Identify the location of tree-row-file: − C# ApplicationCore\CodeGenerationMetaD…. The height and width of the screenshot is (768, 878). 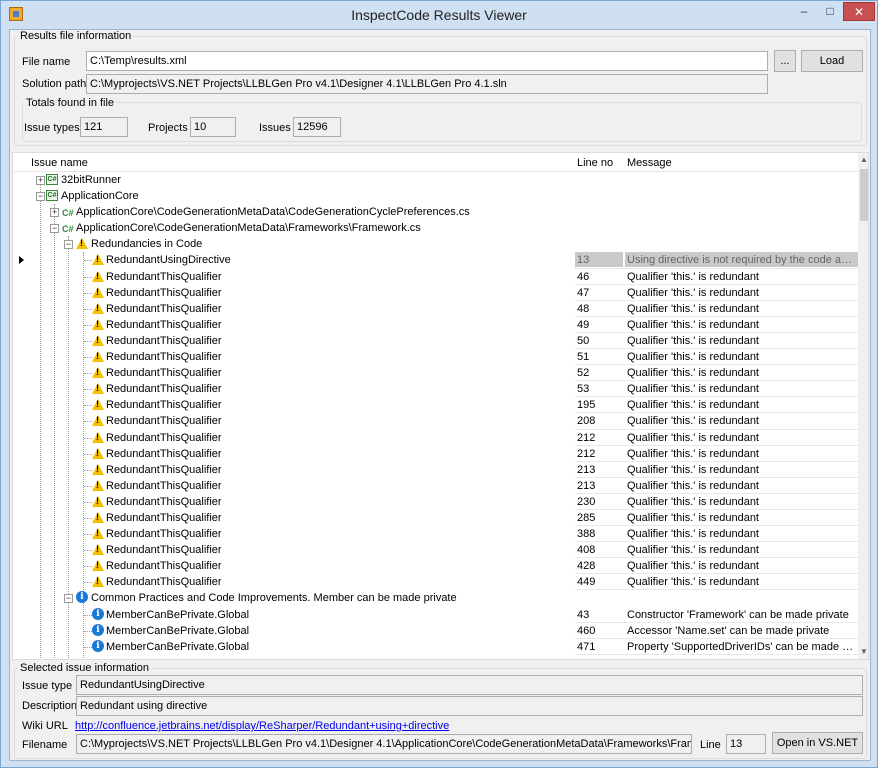
(435, 228).